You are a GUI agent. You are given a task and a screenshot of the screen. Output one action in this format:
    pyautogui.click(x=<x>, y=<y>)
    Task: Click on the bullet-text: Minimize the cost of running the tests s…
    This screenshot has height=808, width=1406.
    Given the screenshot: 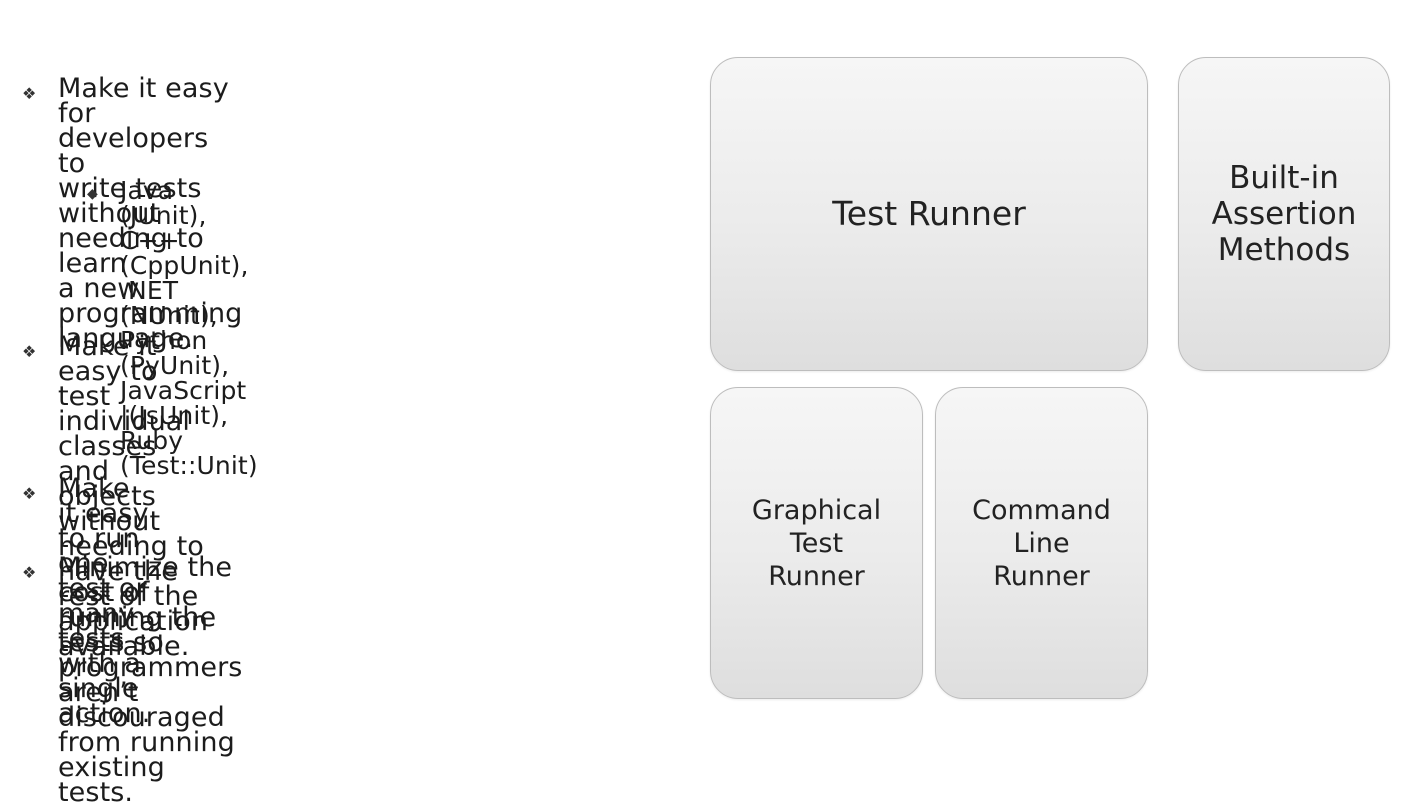 What is the action you would take?
    pyautogui.click(x=150, y=680)
    